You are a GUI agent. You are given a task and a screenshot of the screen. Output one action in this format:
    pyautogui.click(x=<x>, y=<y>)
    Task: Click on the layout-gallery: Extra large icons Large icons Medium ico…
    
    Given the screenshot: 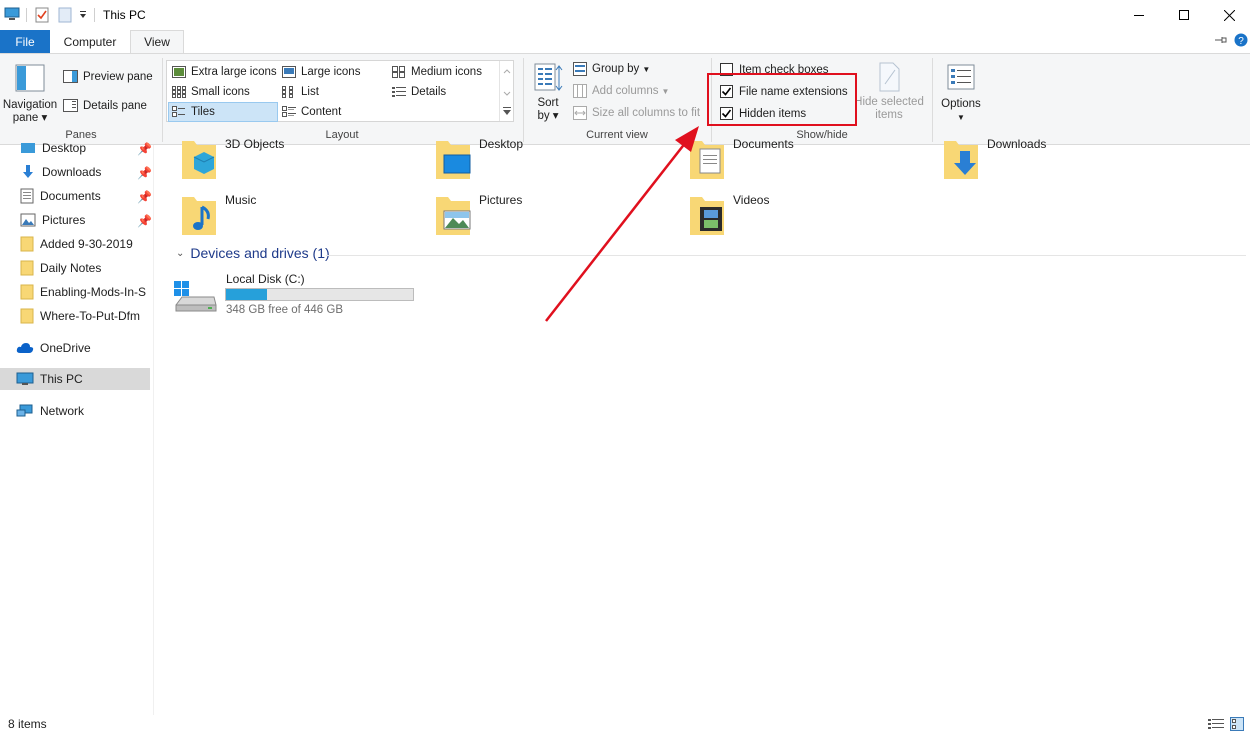 What is the action you would take?
    pyautogui.click(x=340, y=91)
    